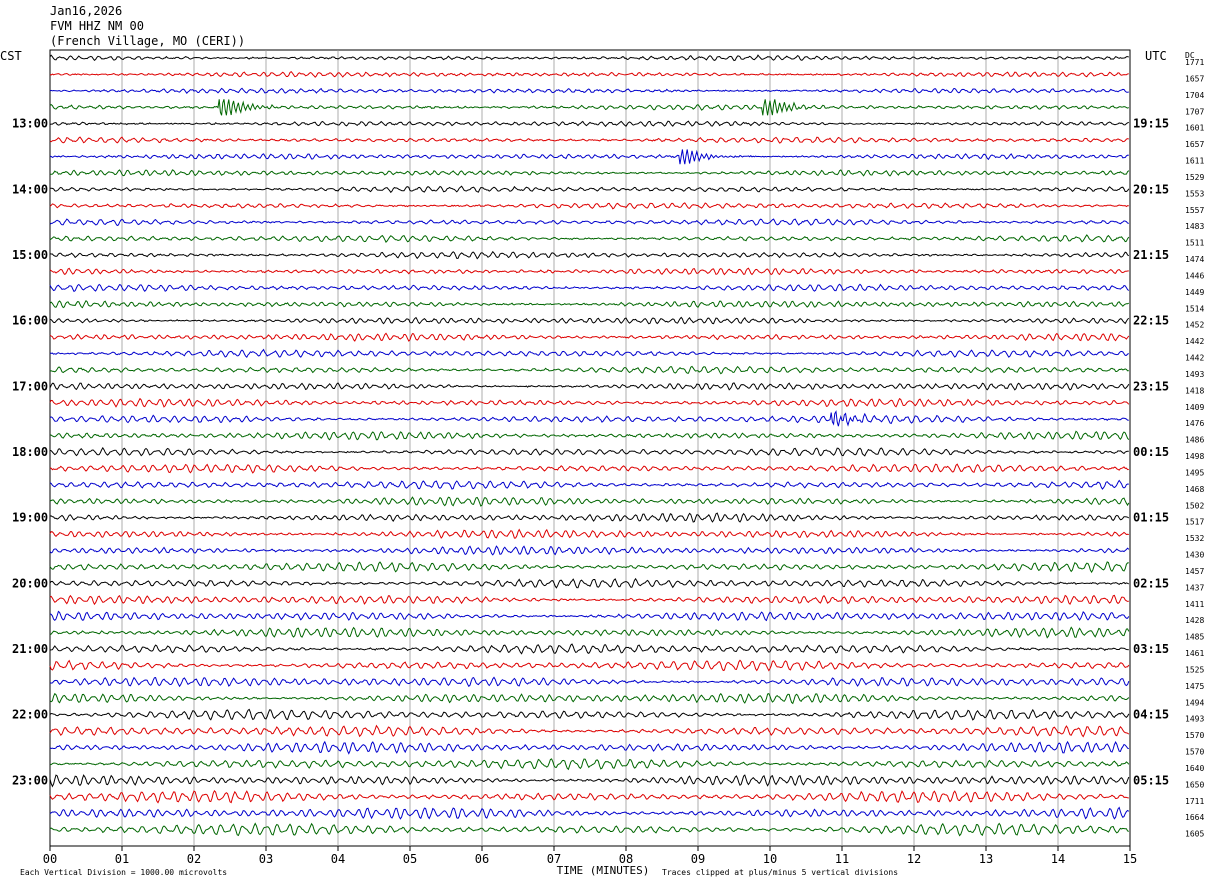 This screenshot has height=886, width=1210. I want to click on x-tick-label: 11, so click(842, 859).